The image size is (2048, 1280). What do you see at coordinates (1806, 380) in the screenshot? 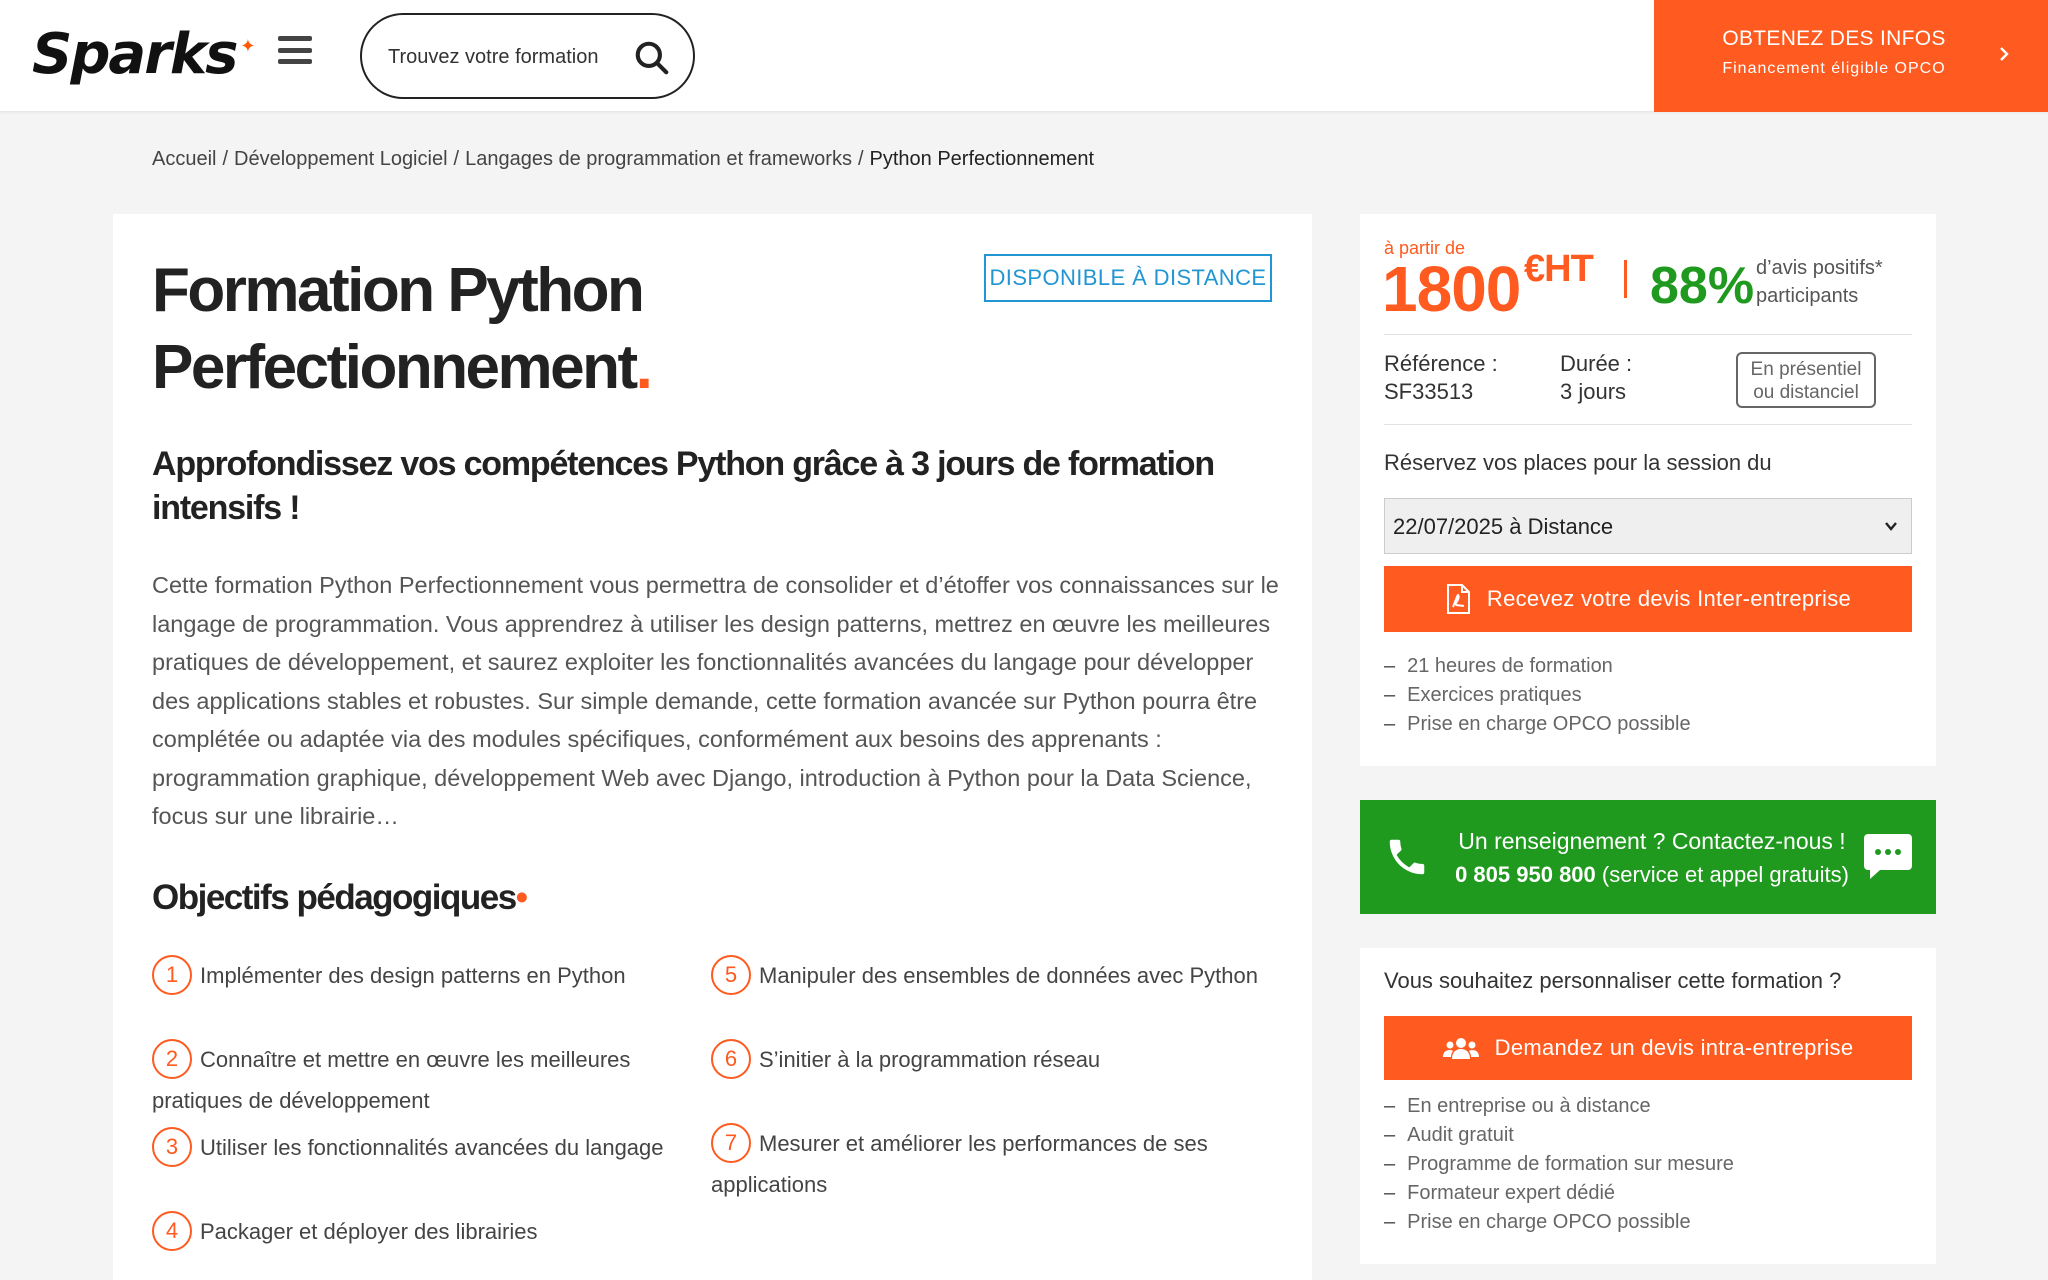
I see `delivery-mode-badge: En présentiel ou distanciel` at bounding box center [1806, 380].